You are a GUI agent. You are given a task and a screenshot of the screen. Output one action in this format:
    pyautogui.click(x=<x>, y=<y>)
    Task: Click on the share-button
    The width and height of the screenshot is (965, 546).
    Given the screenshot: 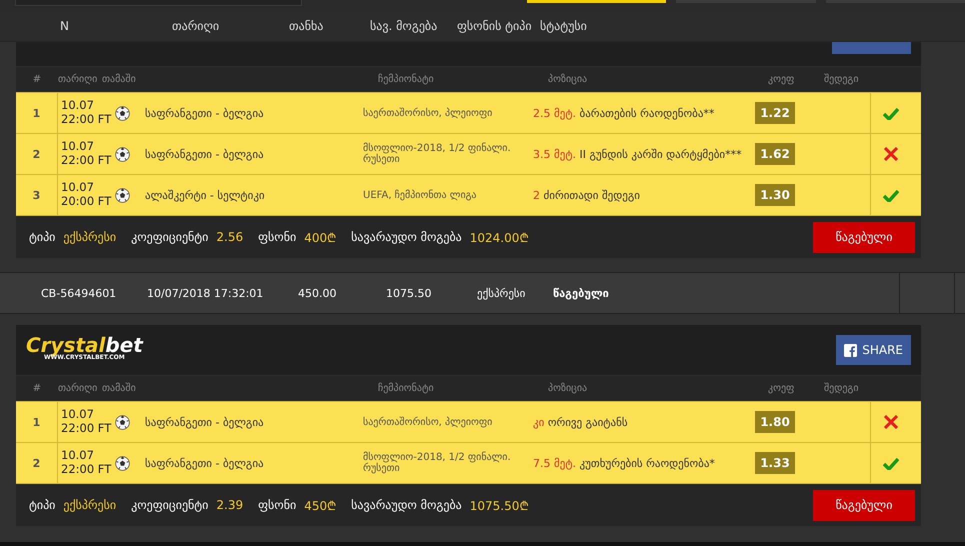 What is the action you would take?
    pyautogui.click(x=871, y=48)
    